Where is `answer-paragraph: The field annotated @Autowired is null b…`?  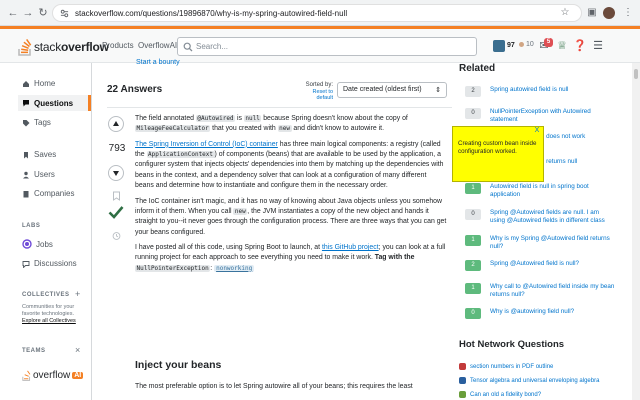
answer-paragraph: The field annotated @Autowired is null b… is located at coordinates (271, 124).